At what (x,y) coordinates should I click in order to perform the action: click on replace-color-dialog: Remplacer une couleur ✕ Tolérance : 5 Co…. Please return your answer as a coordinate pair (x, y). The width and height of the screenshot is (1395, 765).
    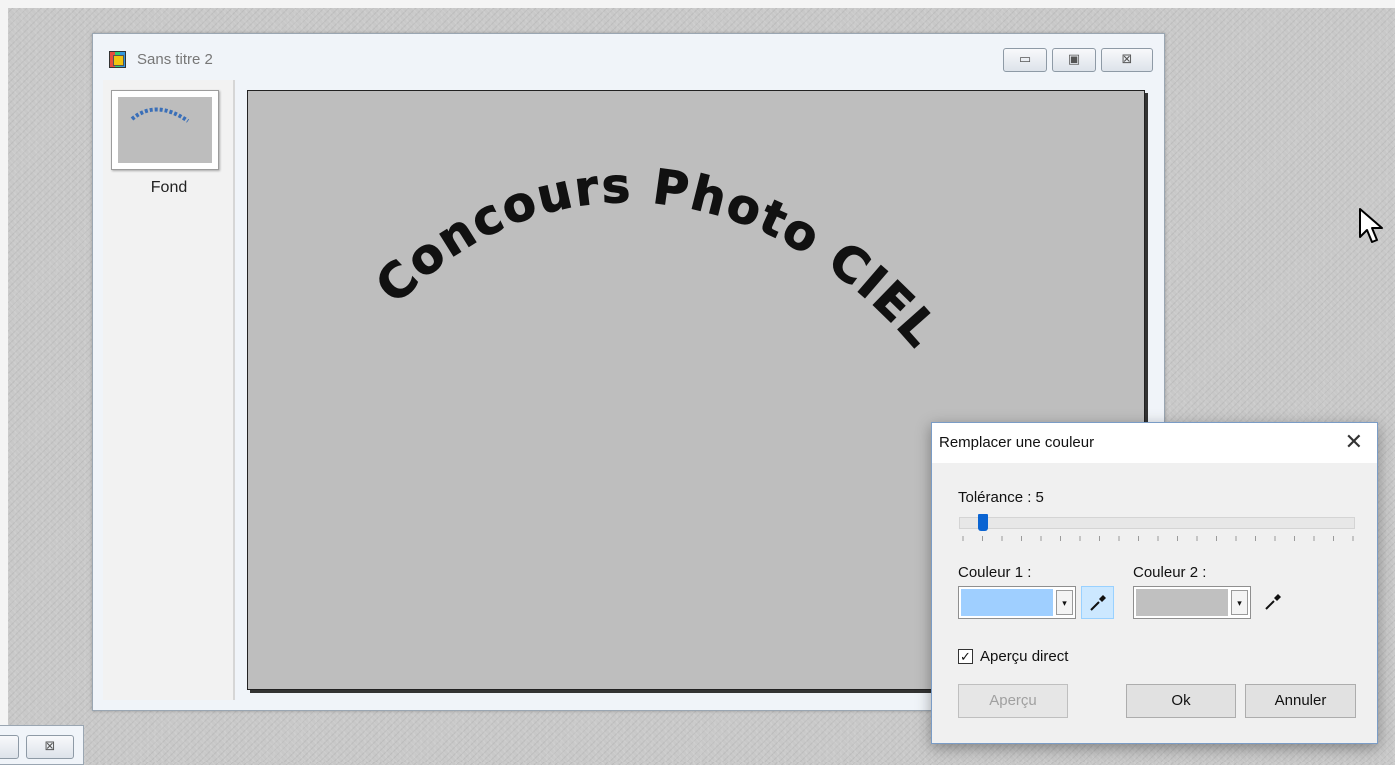
    Looking at the image, I should click on (1154, 583).